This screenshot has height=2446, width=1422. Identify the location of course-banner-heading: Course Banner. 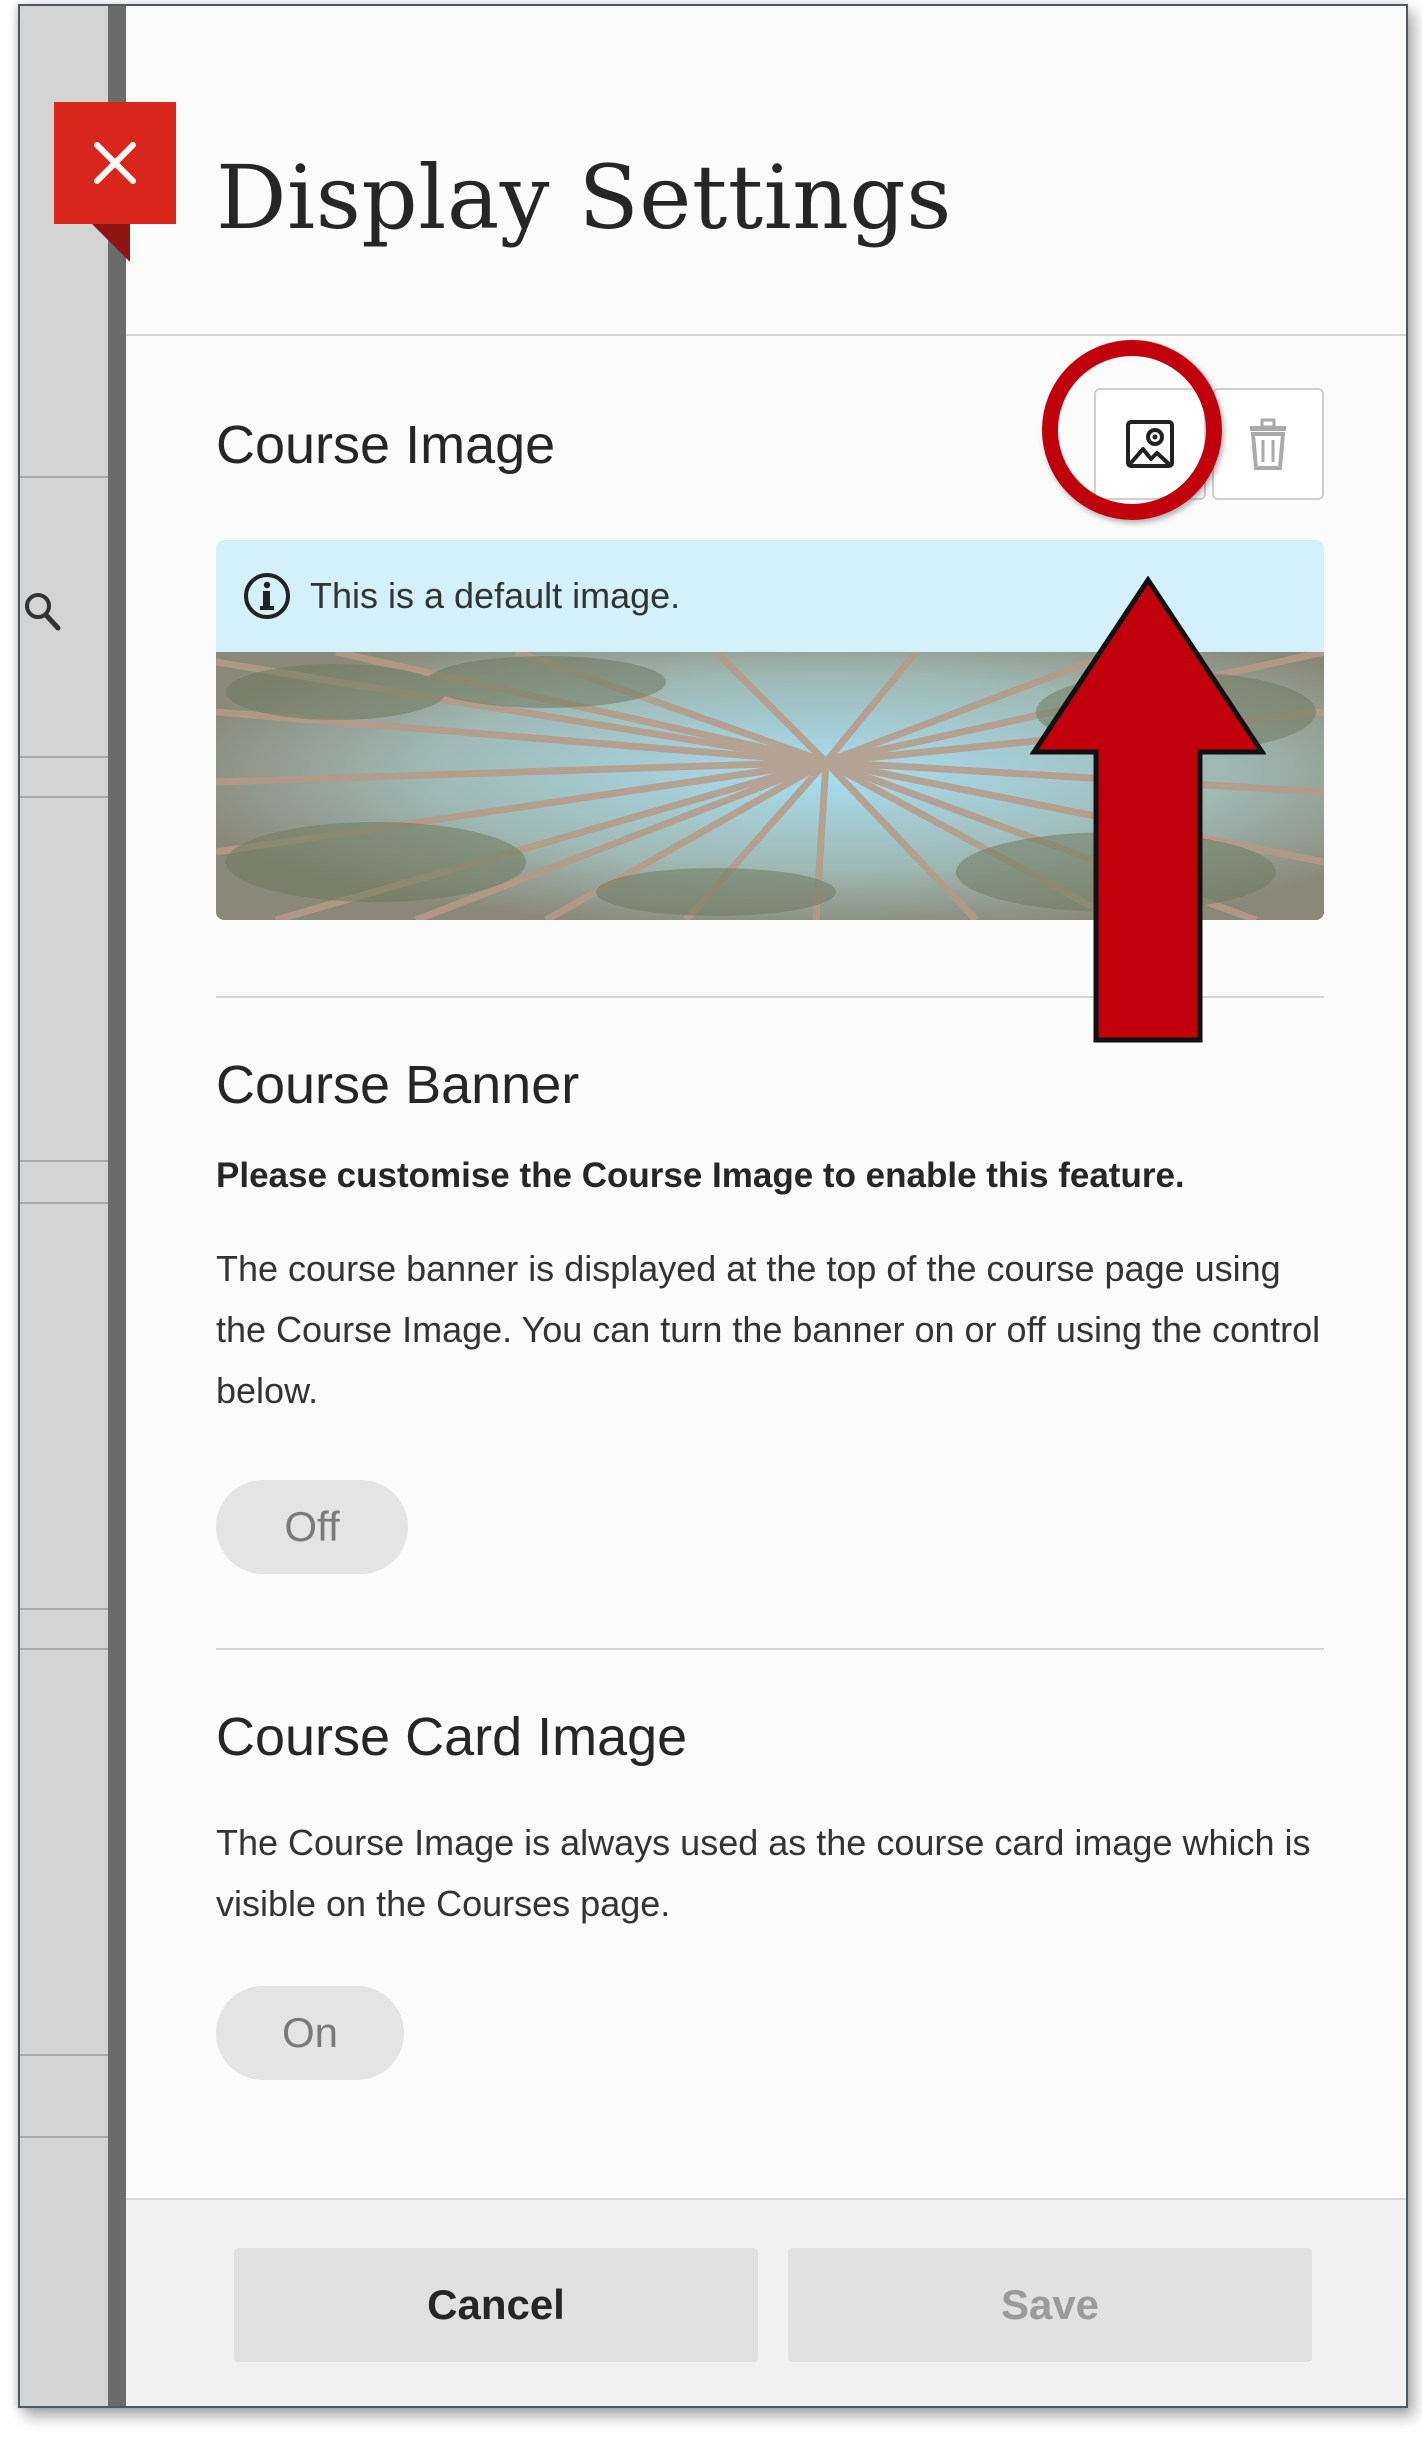
(398, 1085).